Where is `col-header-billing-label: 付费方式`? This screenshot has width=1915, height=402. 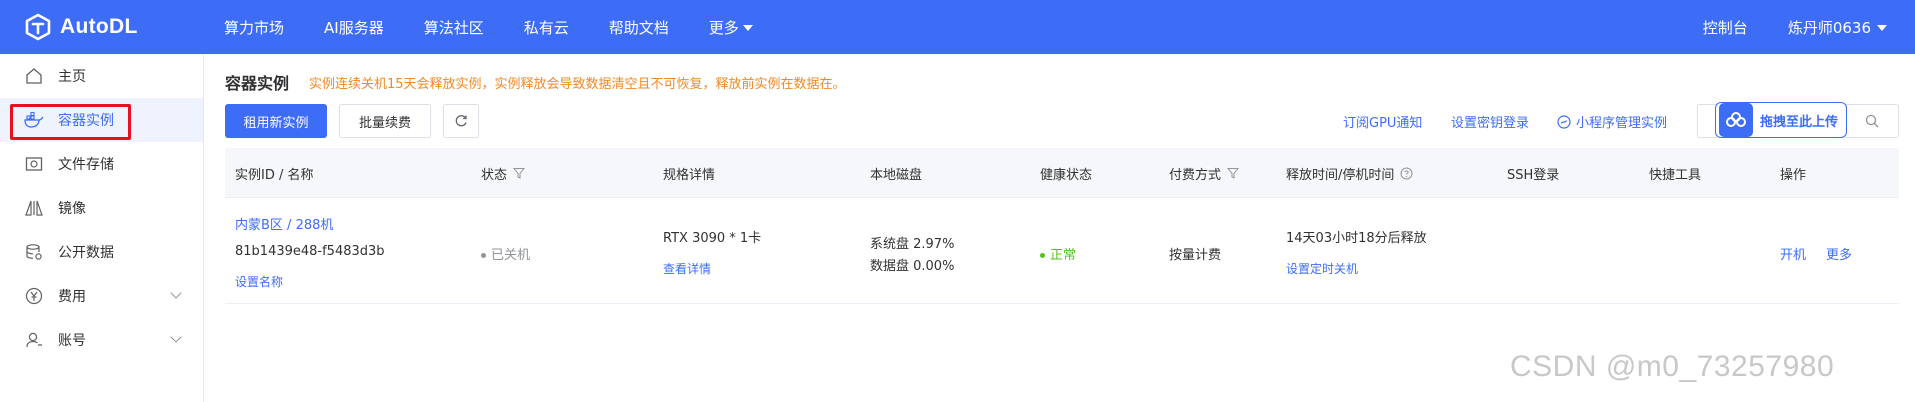 col-header-billing-label: 付费方式 is located at coordinates (1195, 175).